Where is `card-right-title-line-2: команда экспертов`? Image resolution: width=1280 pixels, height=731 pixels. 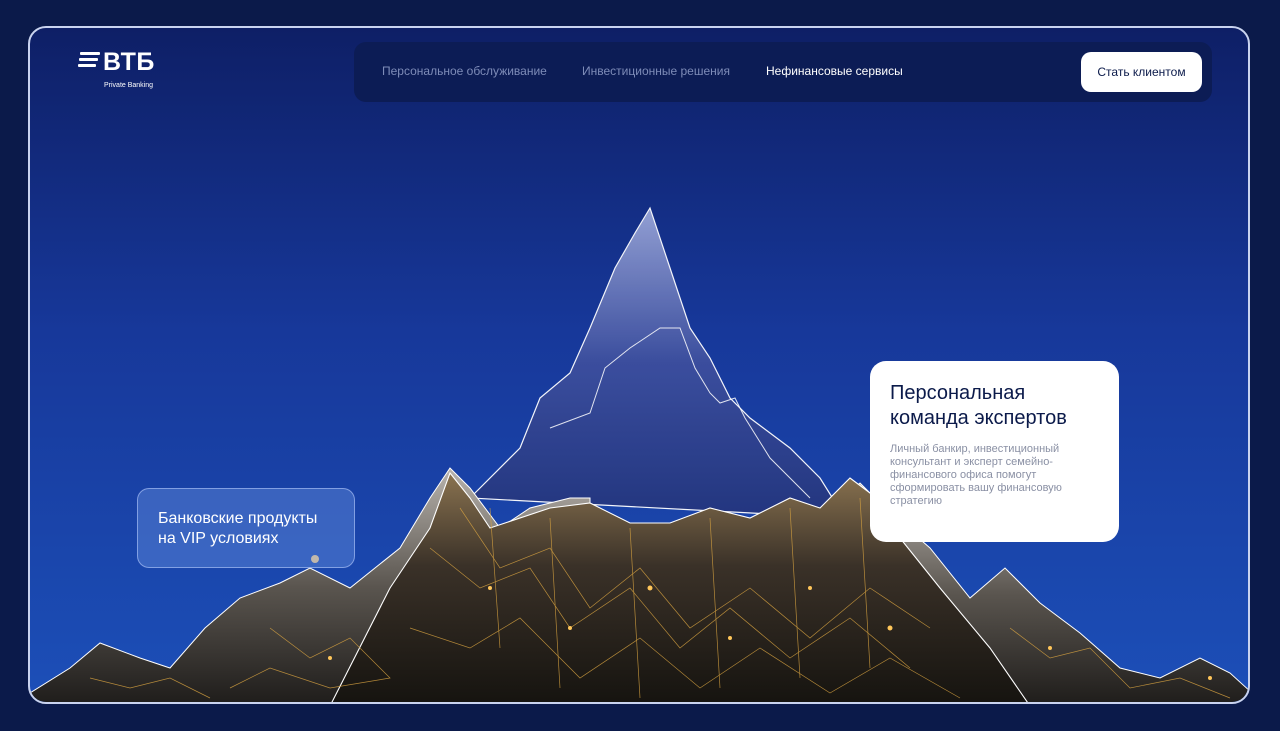
card-right-title-line-2: команда экспертов is located at coordinates (978, 418).